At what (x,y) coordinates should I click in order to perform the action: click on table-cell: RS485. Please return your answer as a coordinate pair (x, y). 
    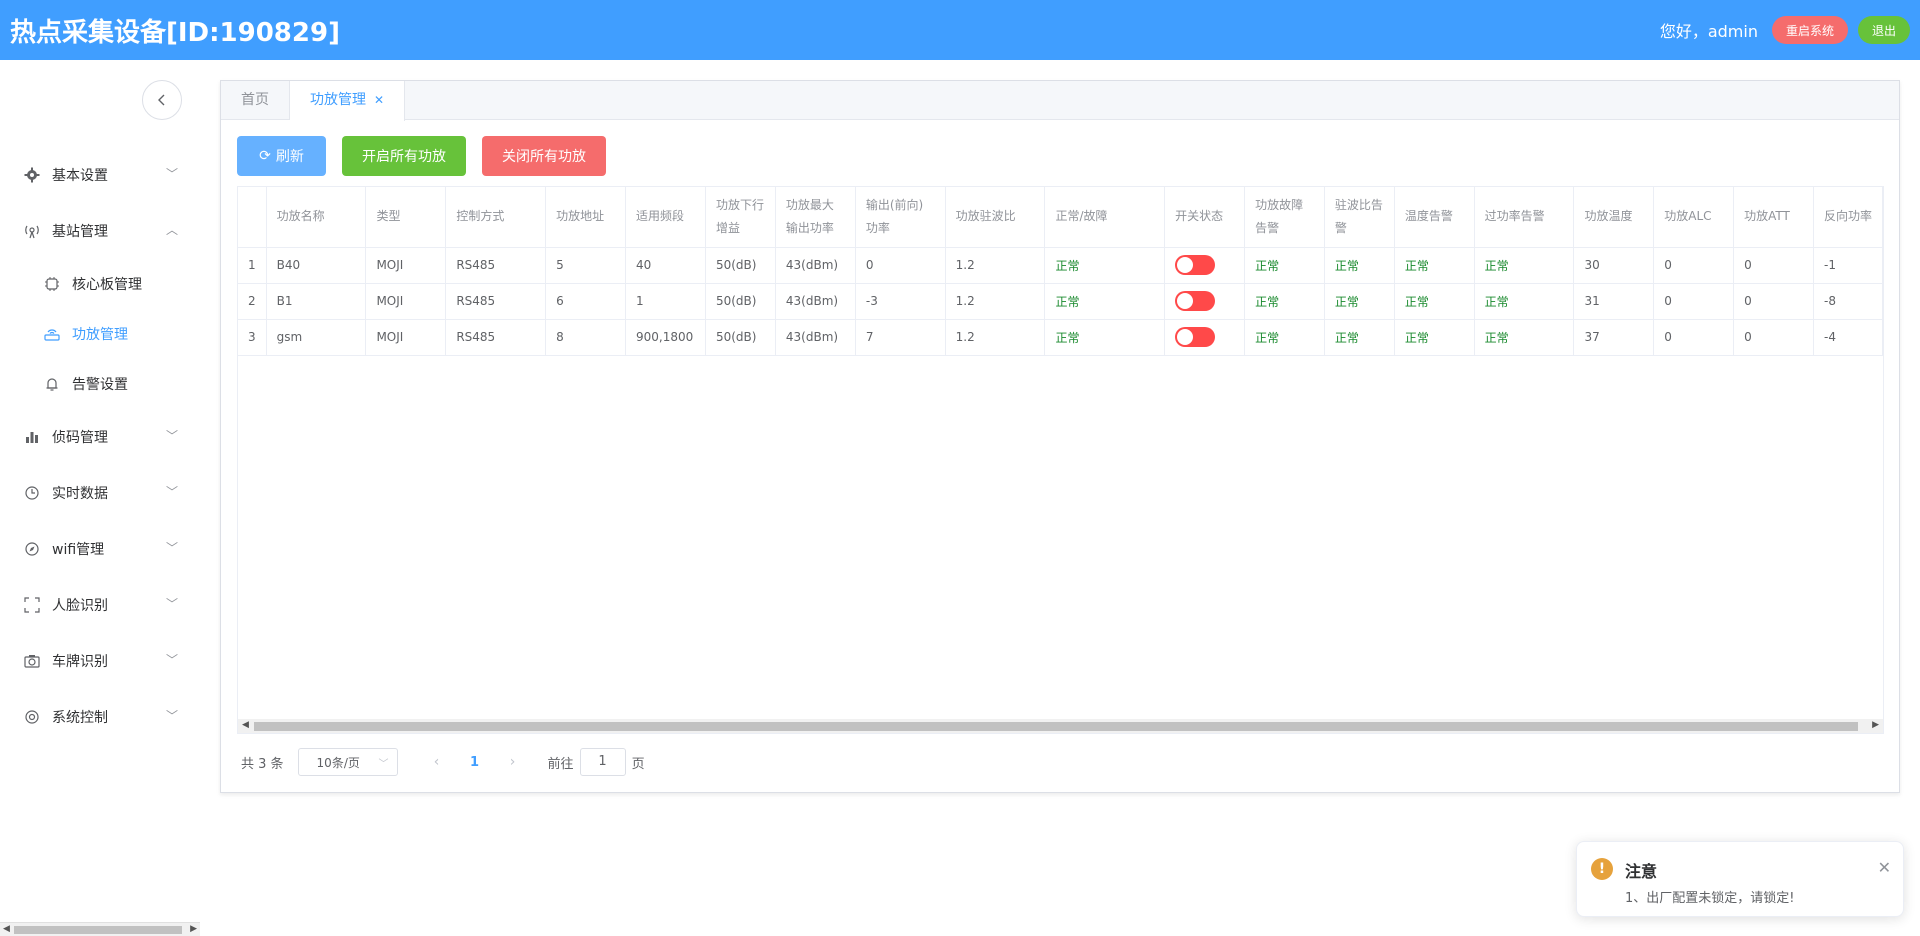
    Looking at the image, I should click on (496, 265).